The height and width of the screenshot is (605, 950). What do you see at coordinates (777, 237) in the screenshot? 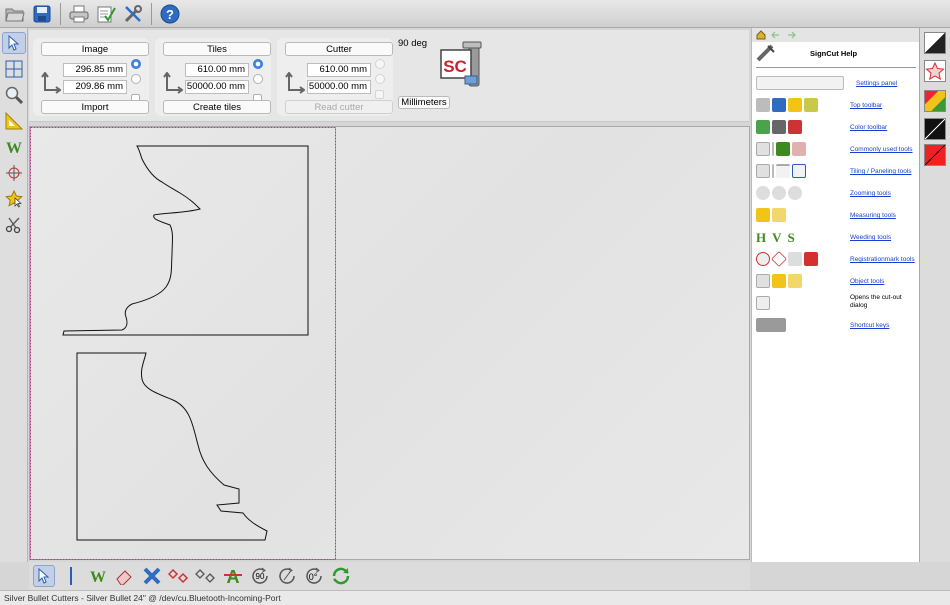
I see `weed-v-icon: V` at bounding box center [777, 237].